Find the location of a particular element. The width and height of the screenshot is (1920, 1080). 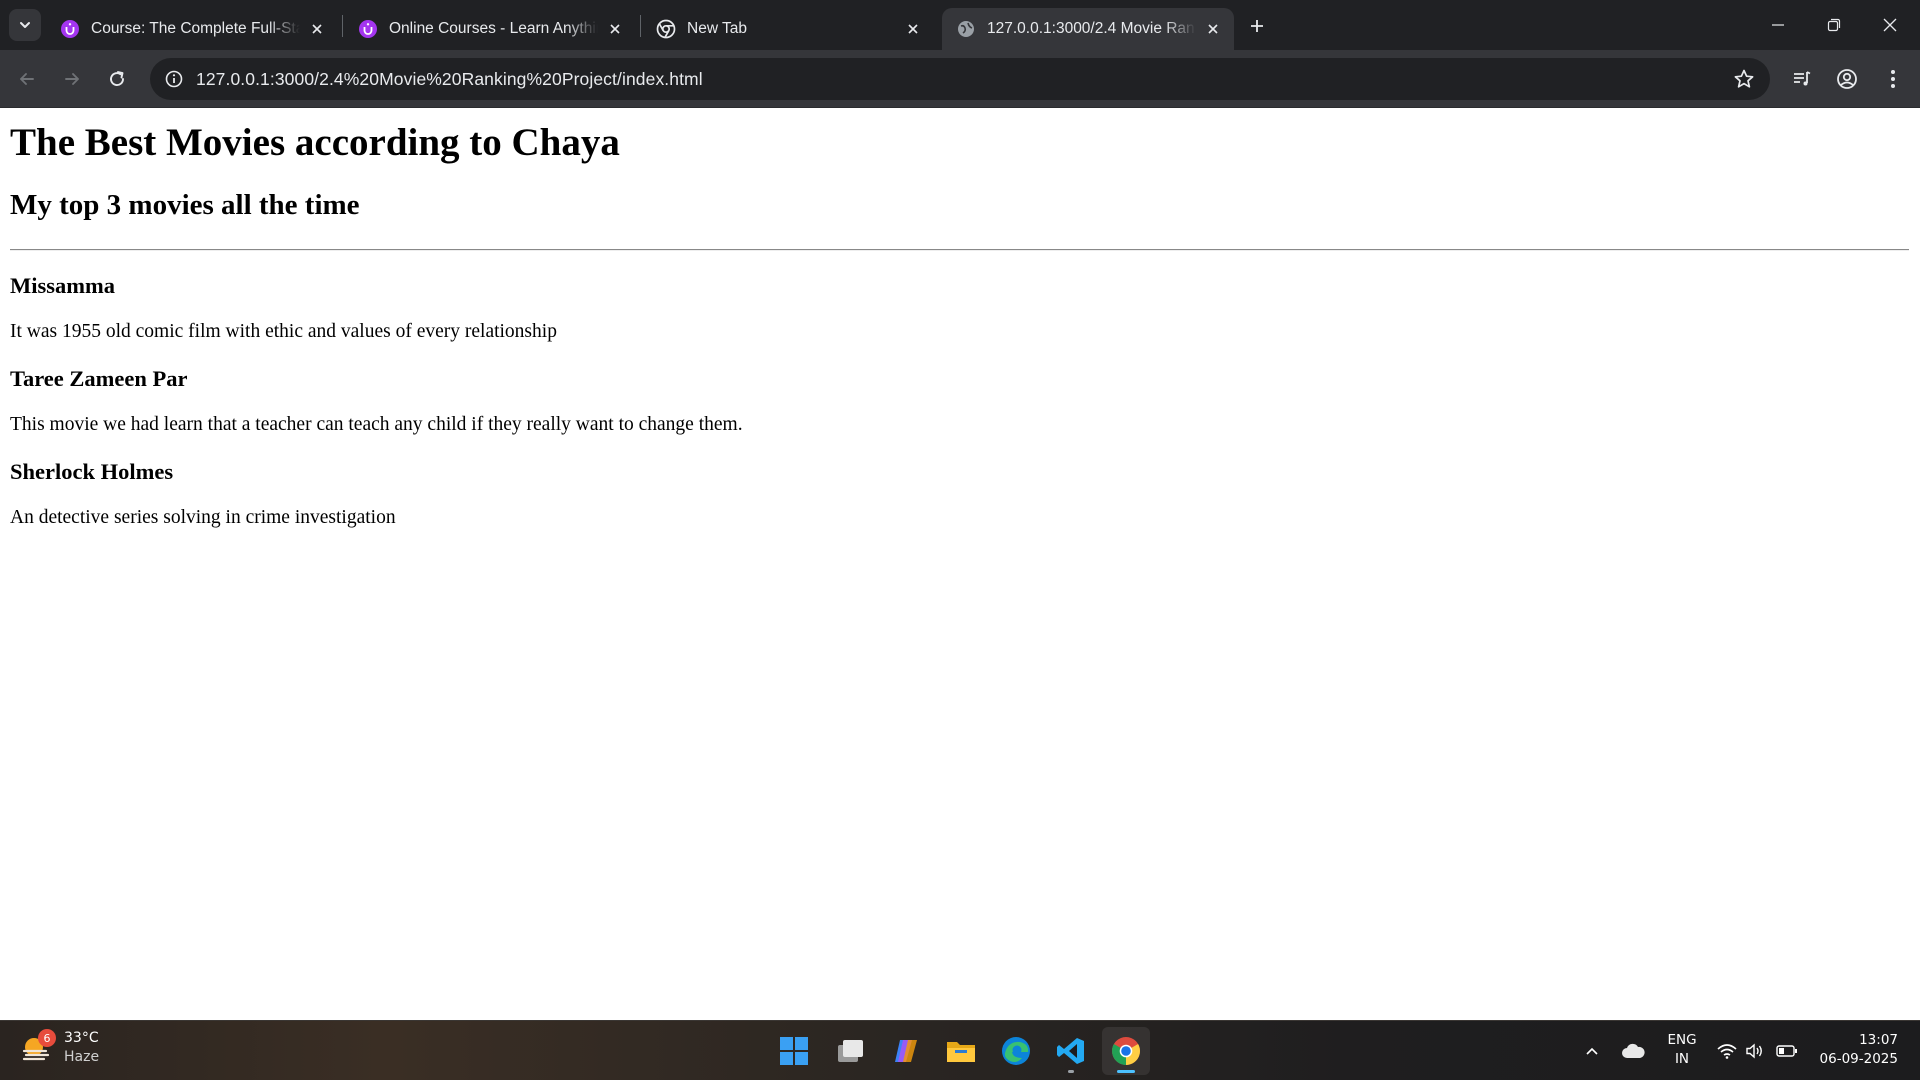

browser-menu-button is located at coordinates (1893, 79).